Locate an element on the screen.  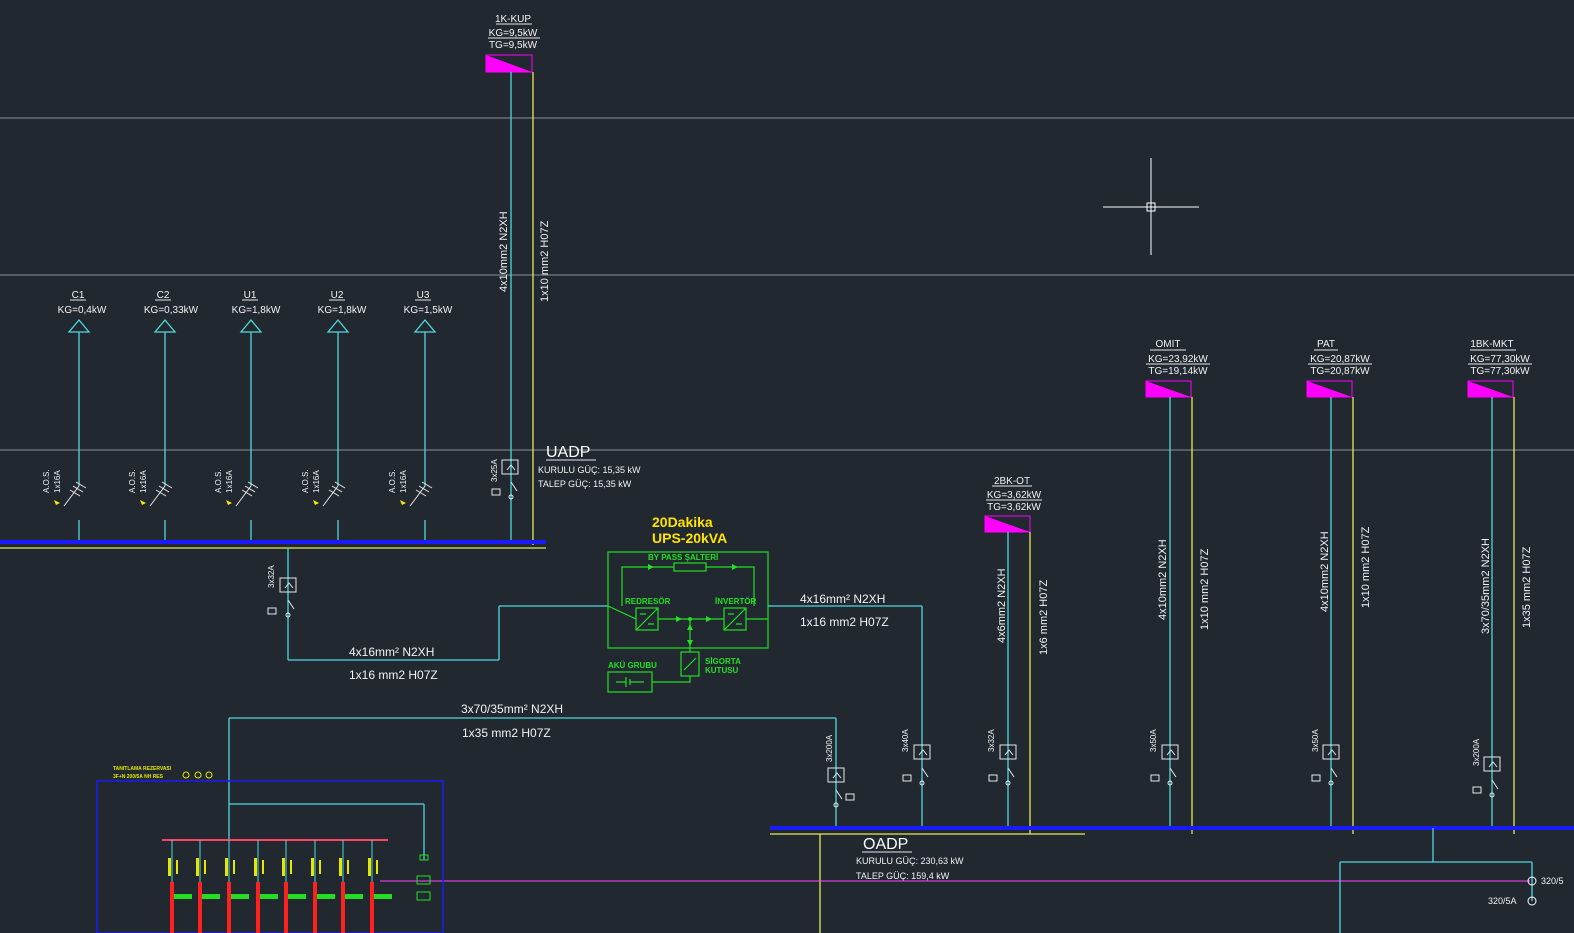
uadp-to-ups-feed: 3x32A 4x16mm² N2XH 1x16 mm2 H07Z is located at coordinates (437, 615).